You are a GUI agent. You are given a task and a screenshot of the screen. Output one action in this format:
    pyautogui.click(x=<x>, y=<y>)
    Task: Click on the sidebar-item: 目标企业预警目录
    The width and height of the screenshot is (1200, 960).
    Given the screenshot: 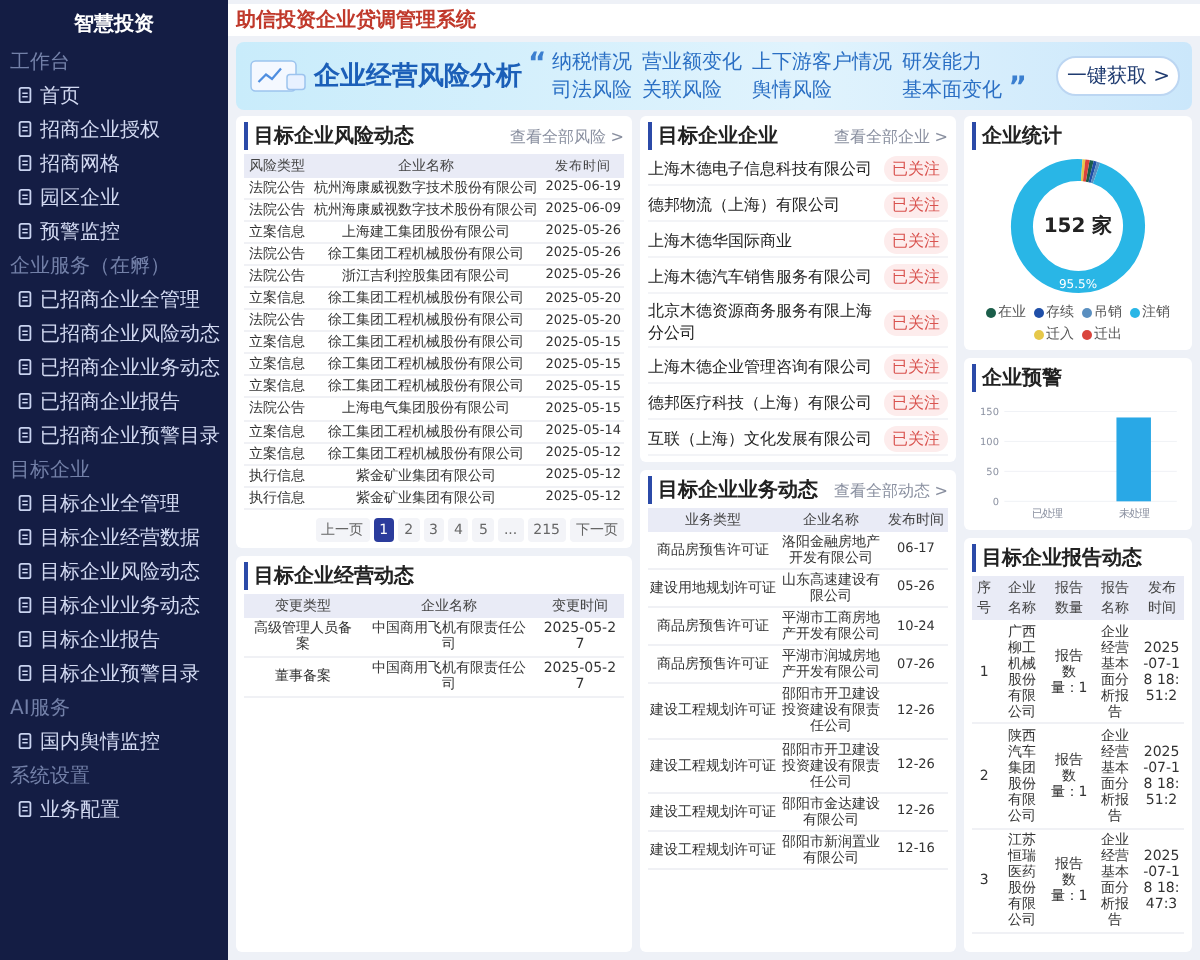 What is the action you would take?
    pyautogui.click(x=114, y=673)
    